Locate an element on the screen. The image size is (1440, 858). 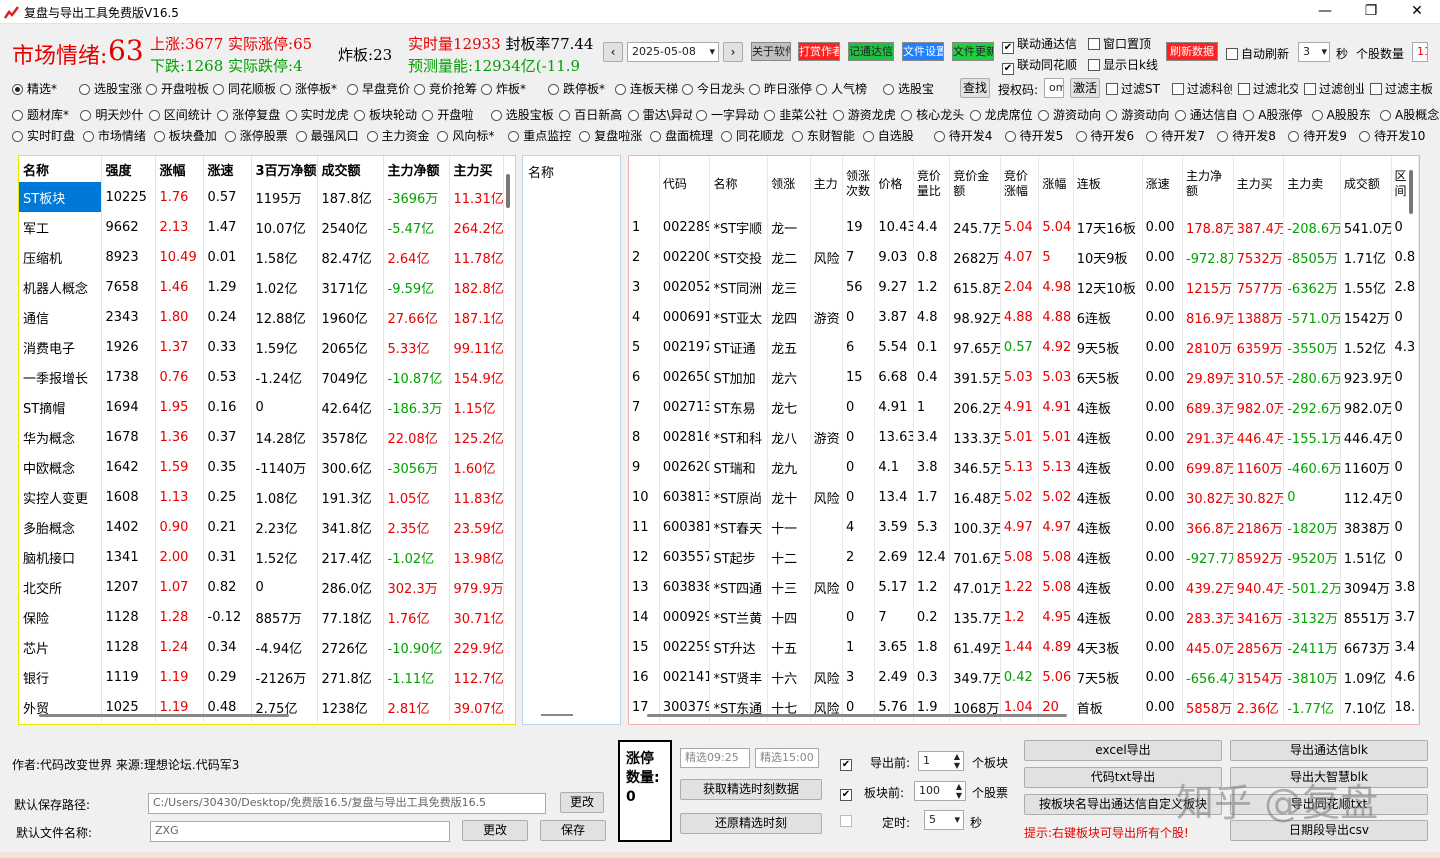
about-button: 关于软件 is located at coordinates (771, 51).